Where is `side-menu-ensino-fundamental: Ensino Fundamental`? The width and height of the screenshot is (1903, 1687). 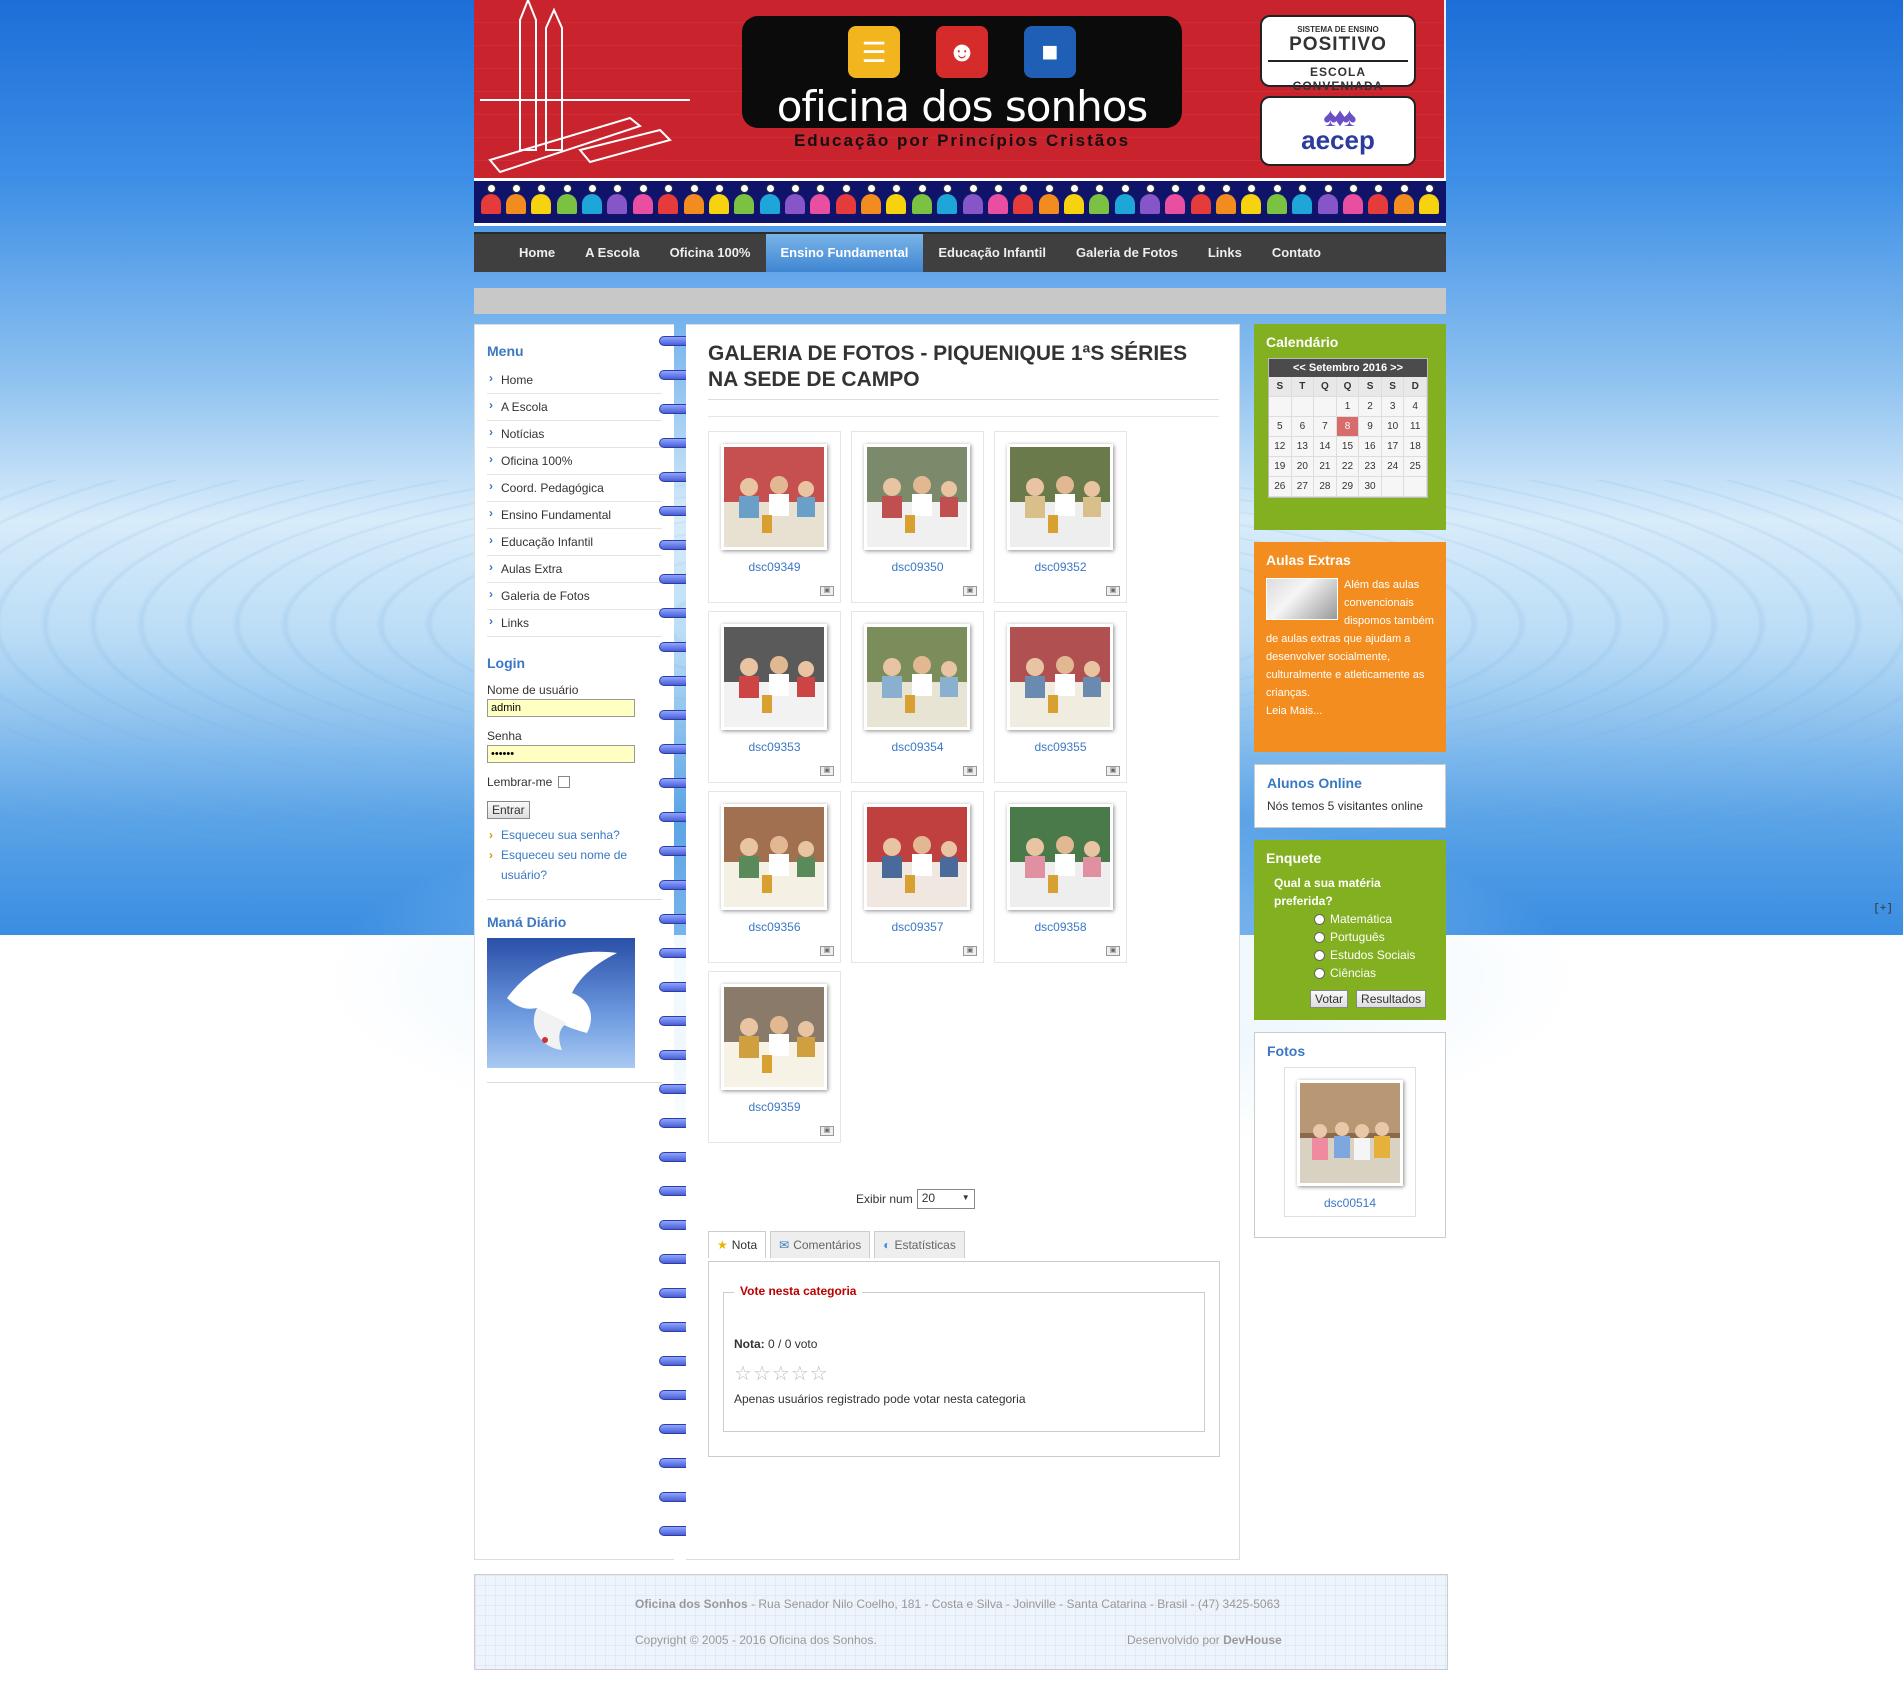
side-menu-ensino-fundamental: Ensino Fundamental is located at coordinates (574, 515).